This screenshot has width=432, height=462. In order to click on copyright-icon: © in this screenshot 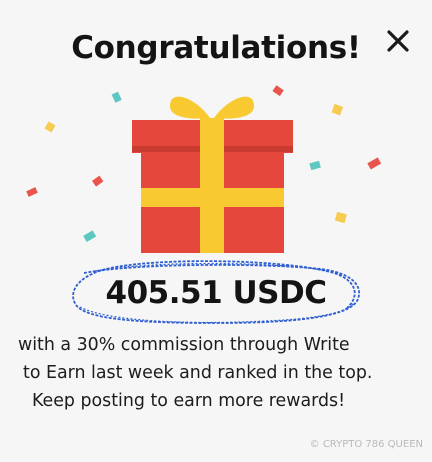, I will do `click(314, 444)`.